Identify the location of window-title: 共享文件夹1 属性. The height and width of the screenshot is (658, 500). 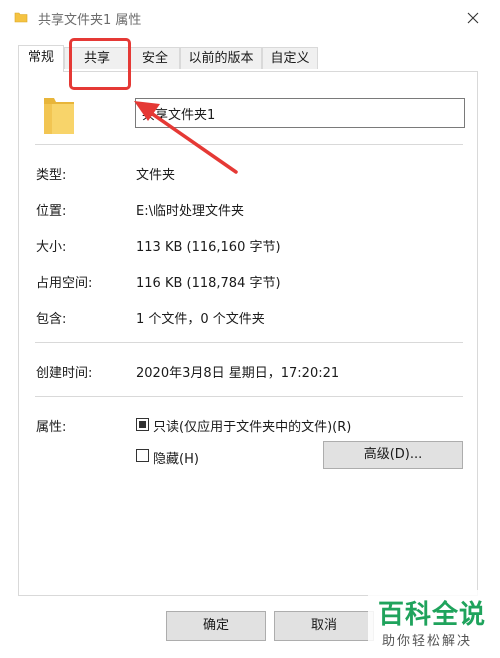
(90, 20).